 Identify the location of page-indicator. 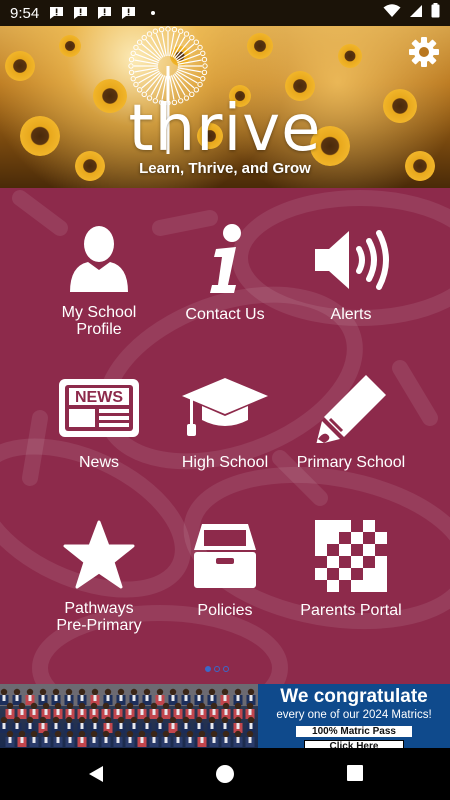
(217, 669).